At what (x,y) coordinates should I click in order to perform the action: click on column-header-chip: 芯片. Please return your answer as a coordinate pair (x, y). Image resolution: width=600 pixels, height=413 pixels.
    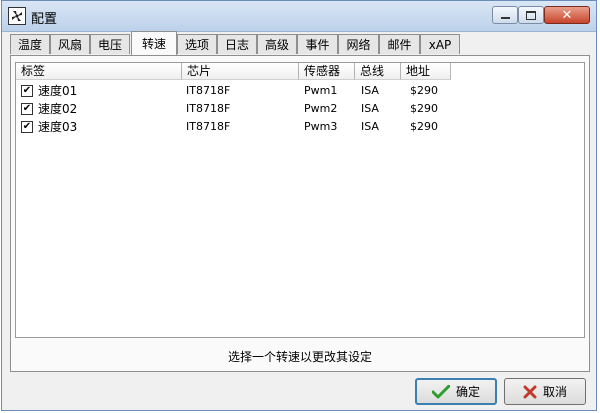
    Looking at the image, I should click on (240, 71).